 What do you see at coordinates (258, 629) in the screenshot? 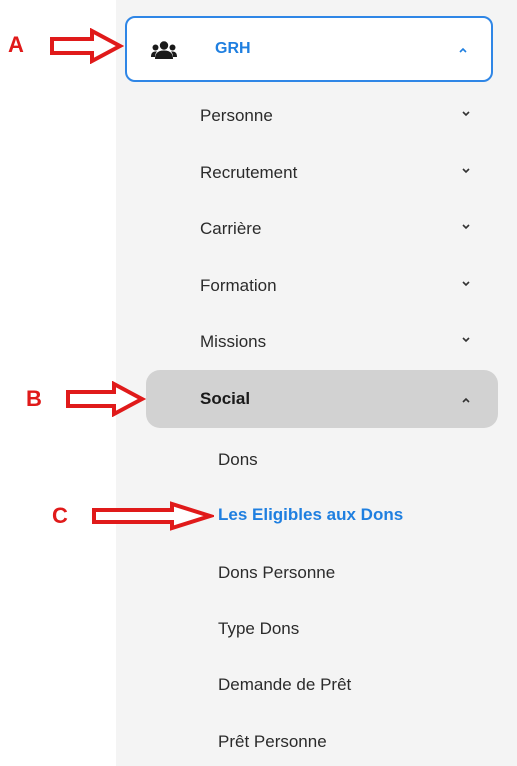
I see `submenu-item-type-dons: Type Dons` at bounding box center [258, 629].